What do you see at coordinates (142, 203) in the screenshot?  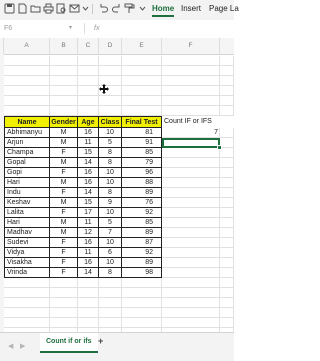 I see `cell-final-test: 76` at bounding box center [142, 203].